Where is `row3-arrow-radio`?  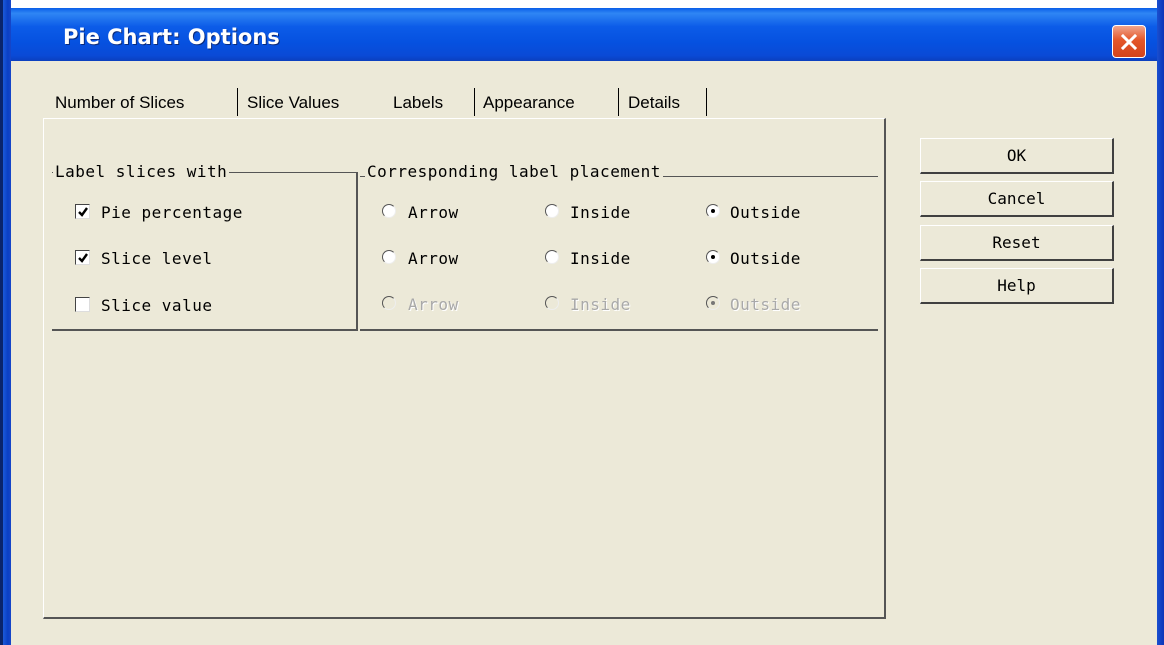 row3-arrow-radio is located at coordinates (389, 303).